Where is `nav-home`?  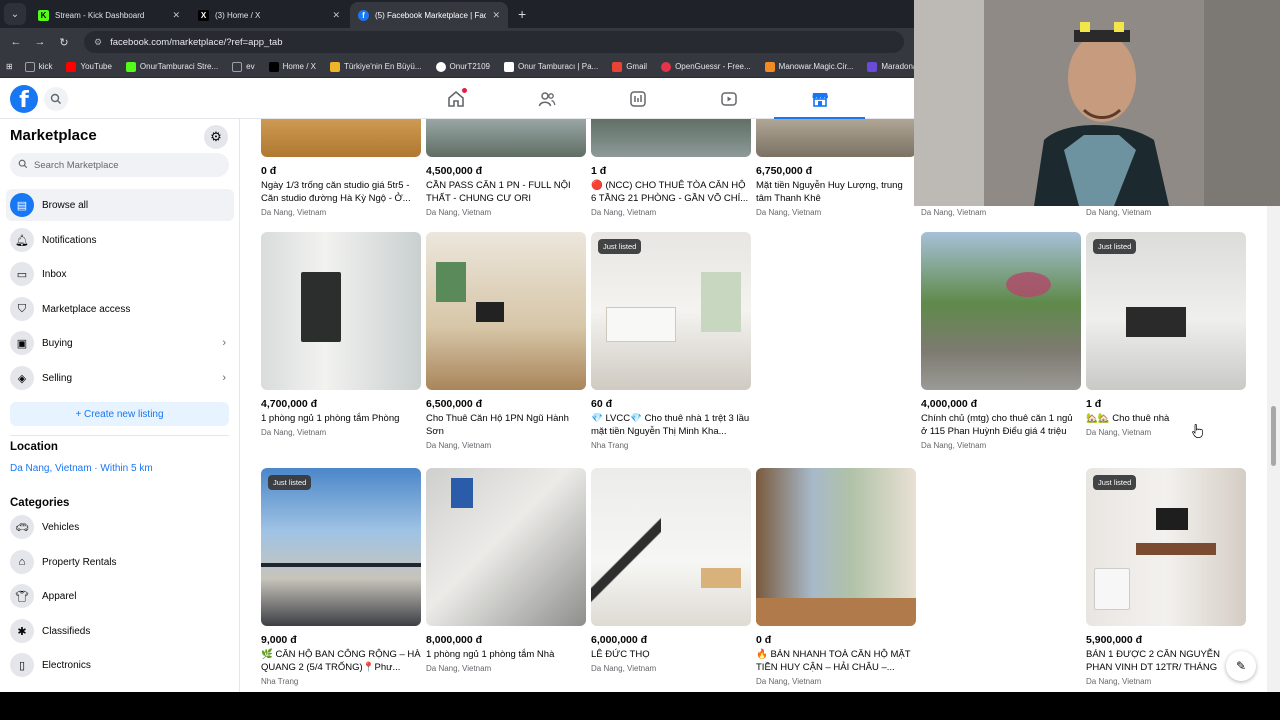
nav-home is located at coordinates (455, 99).